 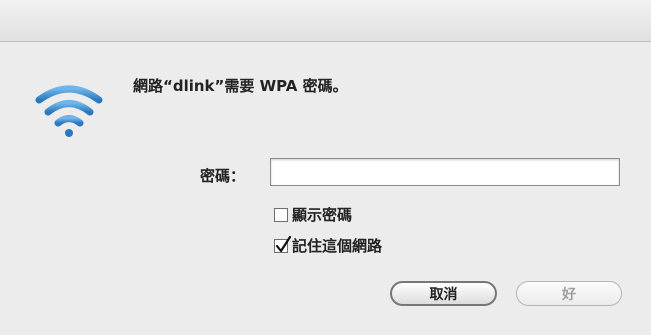 What do you see at coordinates (325, 21) in the screenshot?
I see `dialog-title-bar` at bounding box center [325, 21].